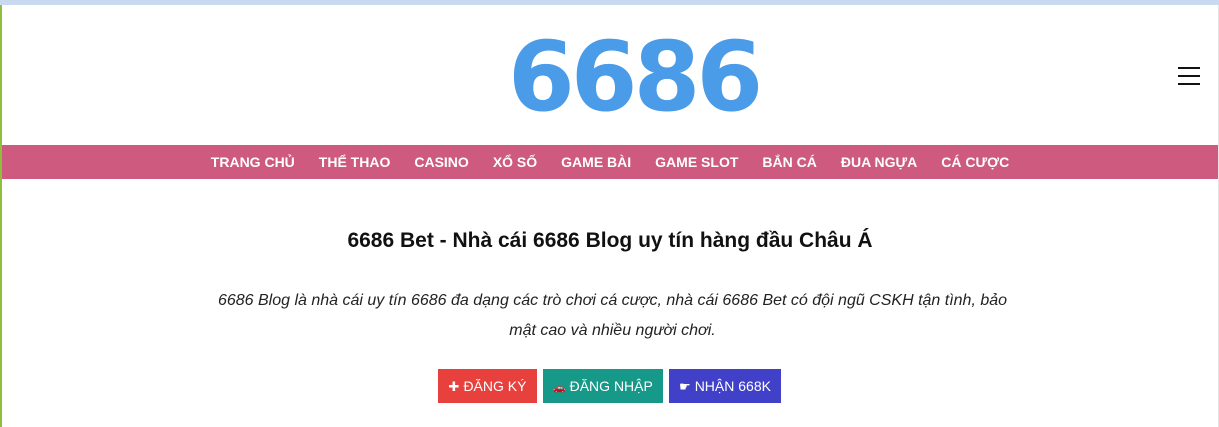  Describe the element at coordinates (495, 386) in the screenshot. I see `register-label: ĐĂNG KÝ` at that location.